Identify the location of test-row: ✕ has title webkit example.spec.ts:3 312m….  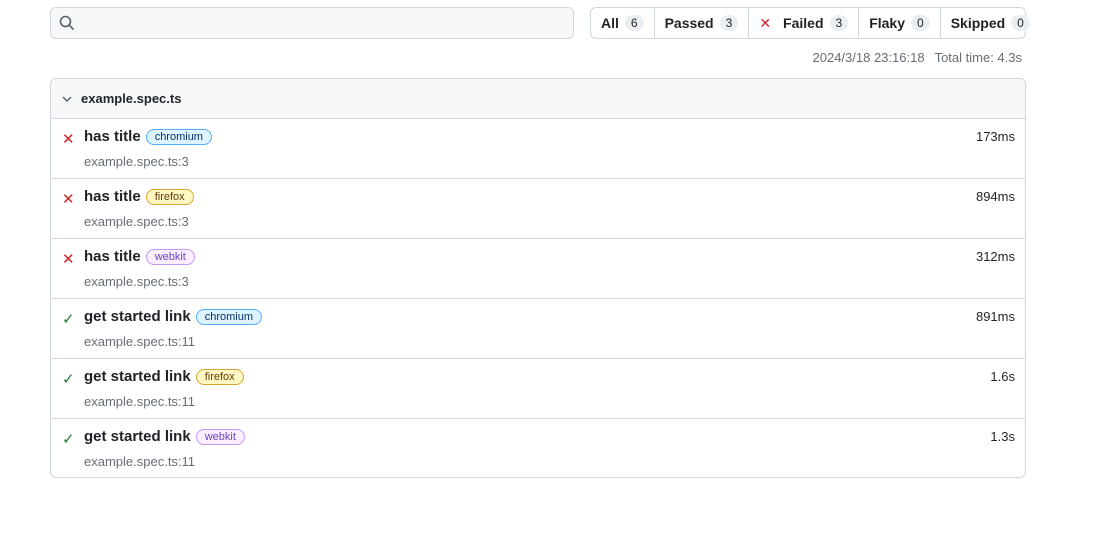
(538, 269).